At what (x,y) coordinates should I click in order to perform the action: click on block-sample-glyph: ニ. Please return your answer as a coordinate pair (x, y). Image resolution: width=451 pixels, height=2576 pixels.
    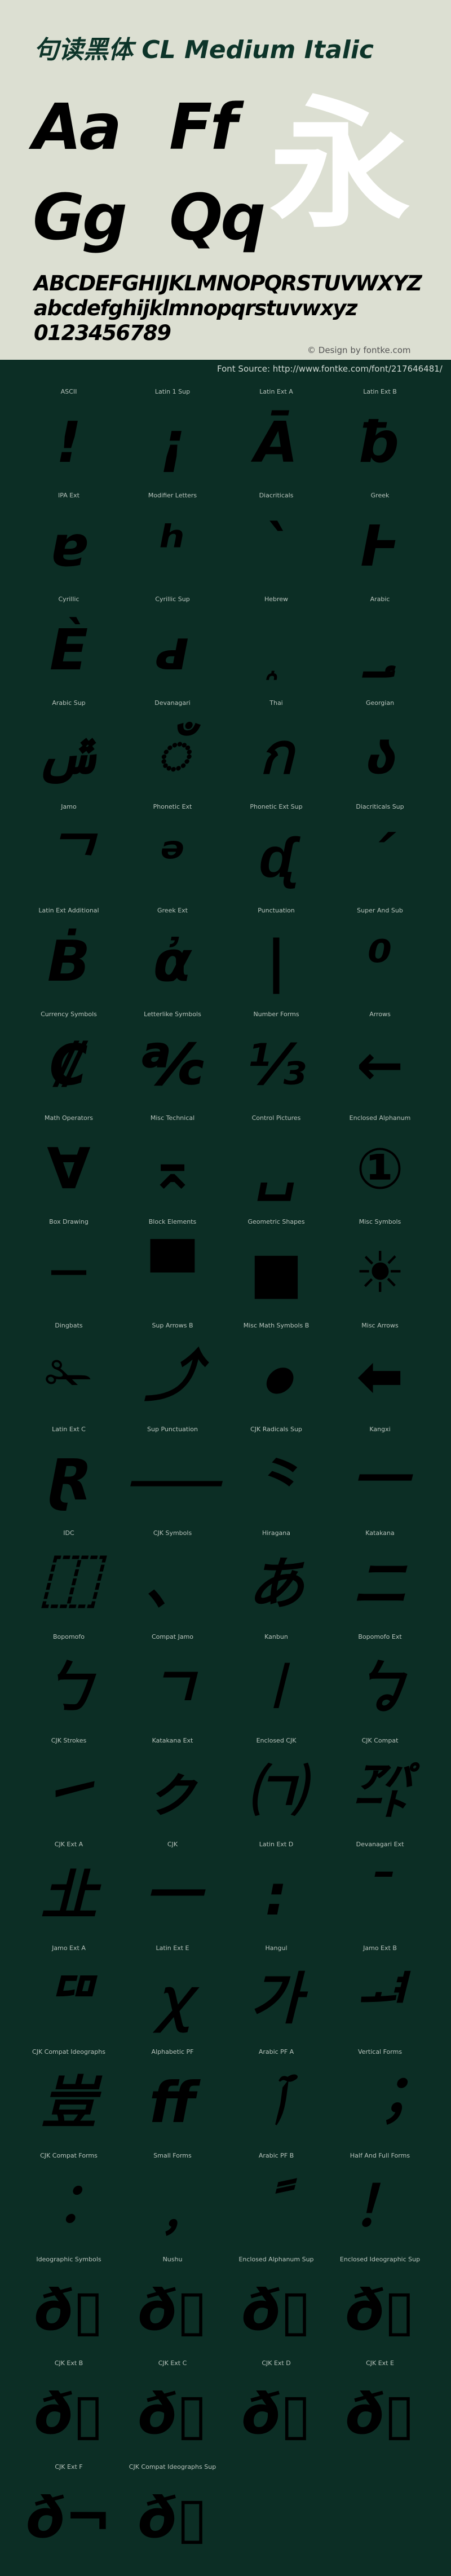
    Looking at the image, I should click on (380, 1584).